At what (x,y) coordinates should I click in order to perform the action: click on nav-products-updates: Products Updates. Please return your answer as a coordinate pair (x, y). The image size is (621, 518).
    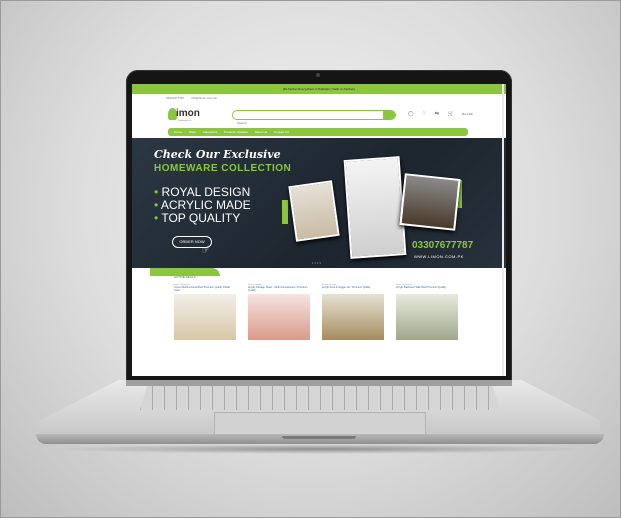
    Looking at the image, I should click on (236, 132).